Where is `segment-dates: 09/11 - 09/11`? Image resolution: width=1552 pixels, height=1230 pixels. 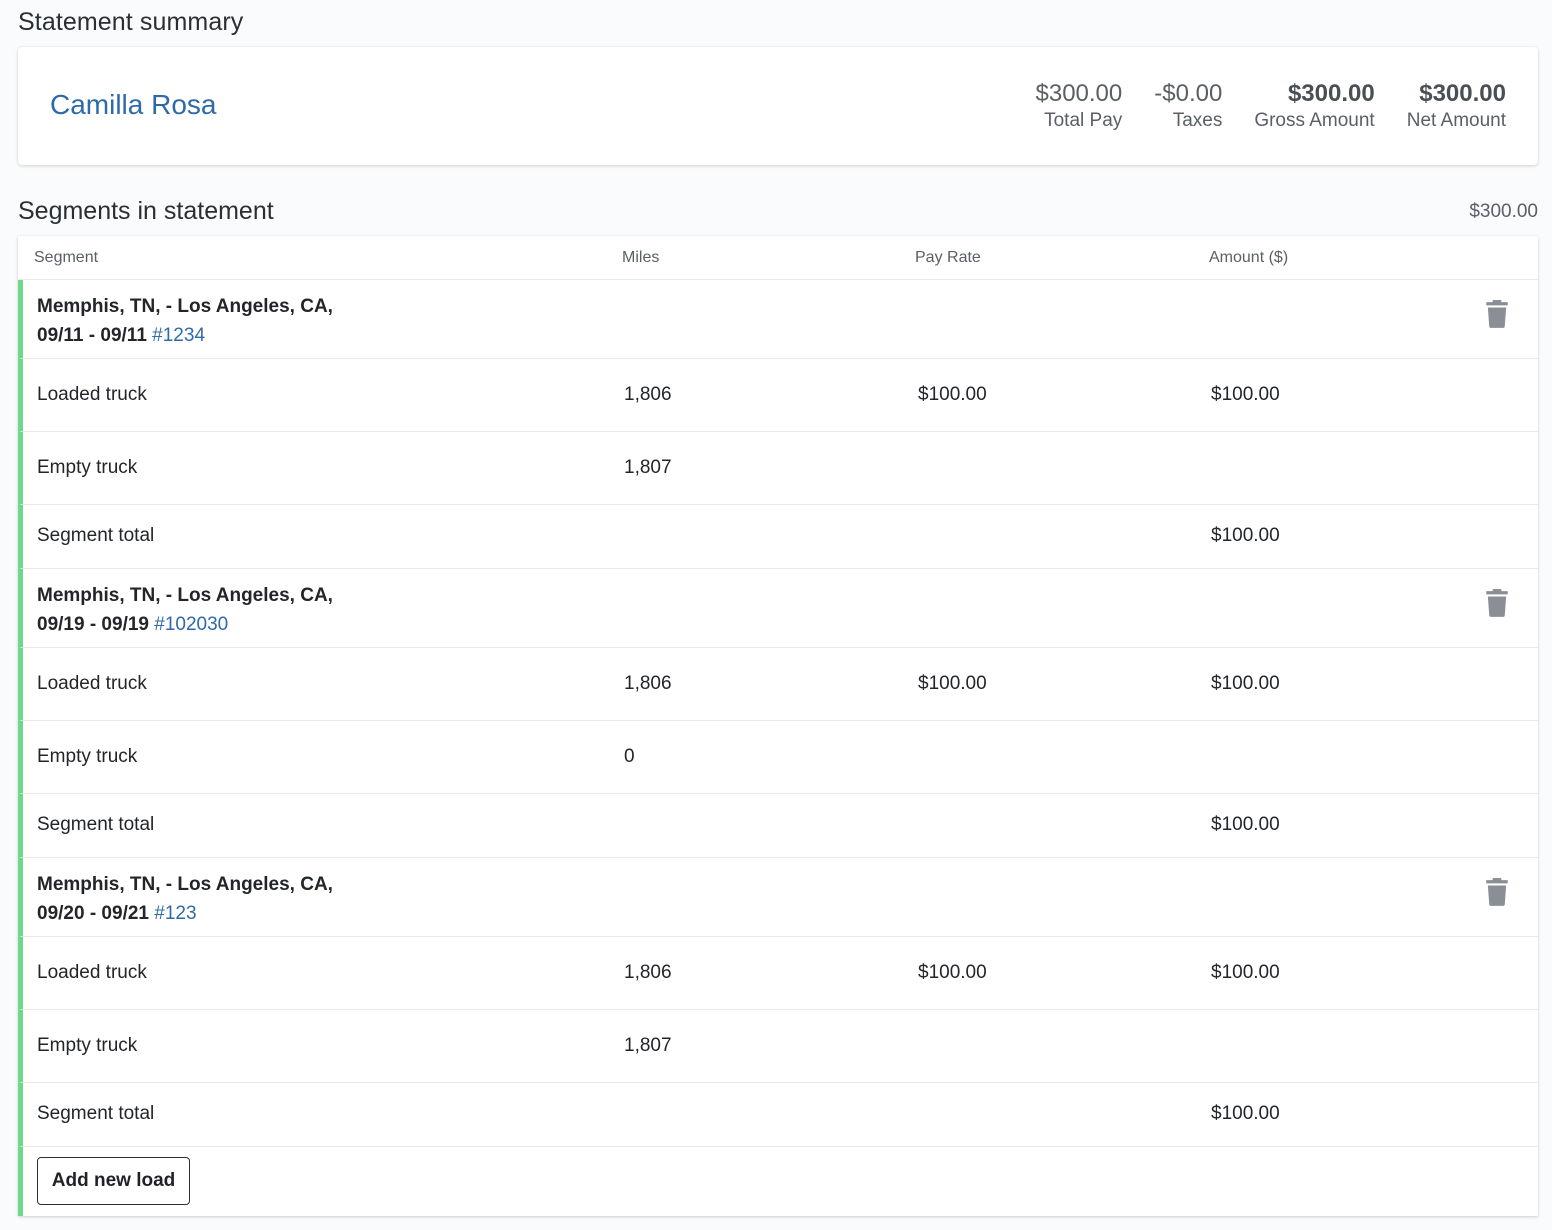
segment-dates: 09/11 - 09/11 is located at coordinates (92, 335).